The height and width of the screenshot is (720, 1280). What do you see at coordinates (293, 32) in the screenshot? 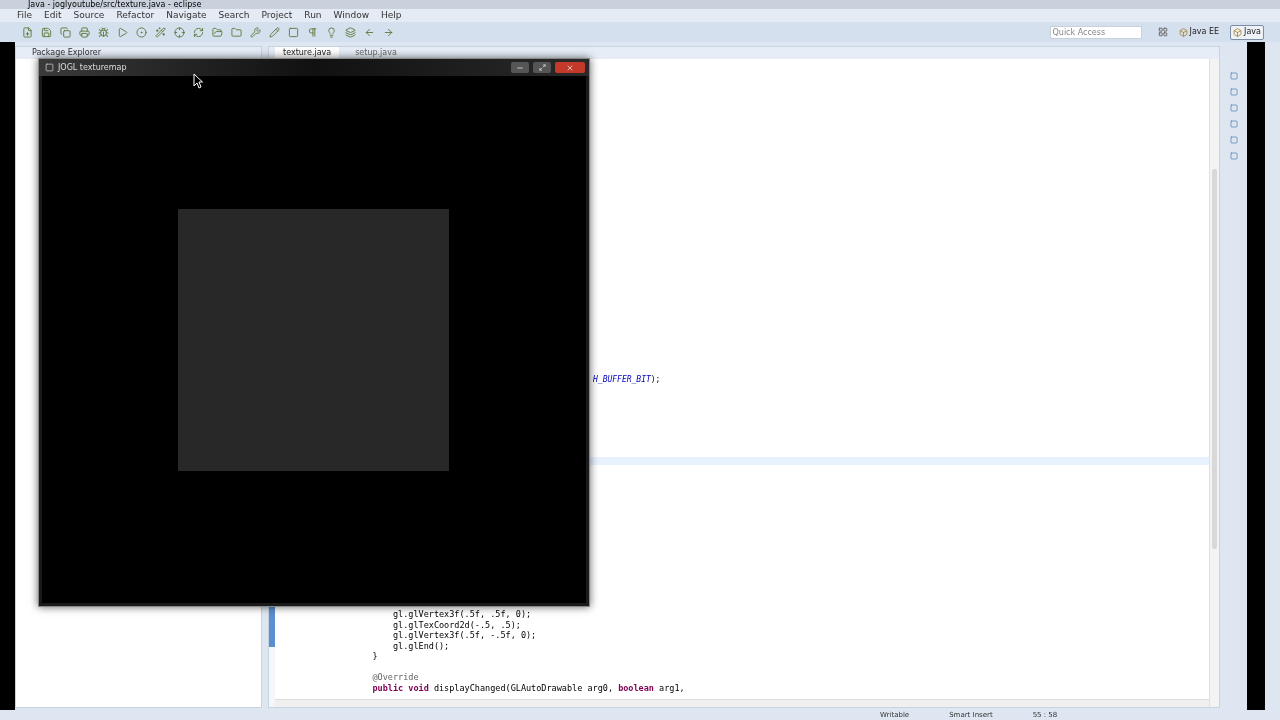
I see `square-icon` at bounding box center [293, 32].